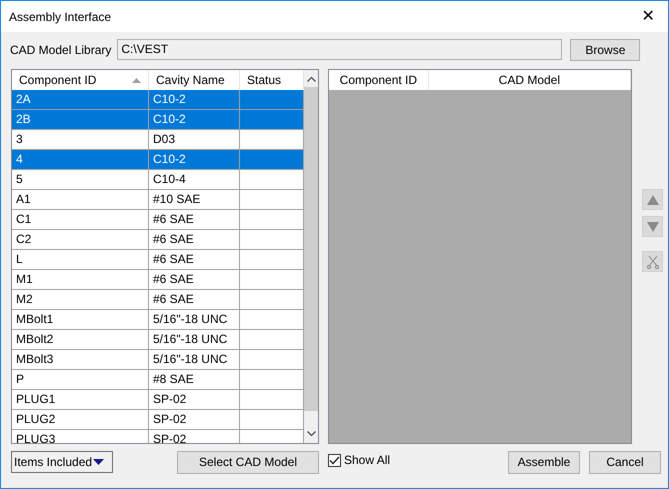  I want to click on show-all-checkbox: Show All, so click(359, 460).